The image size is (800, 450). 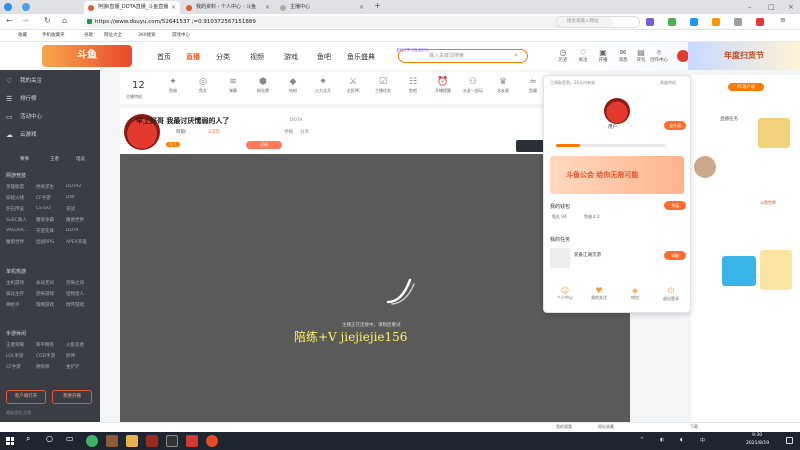 I want to click on bookmark-item: 网址大全, so click(x=113, y=36).